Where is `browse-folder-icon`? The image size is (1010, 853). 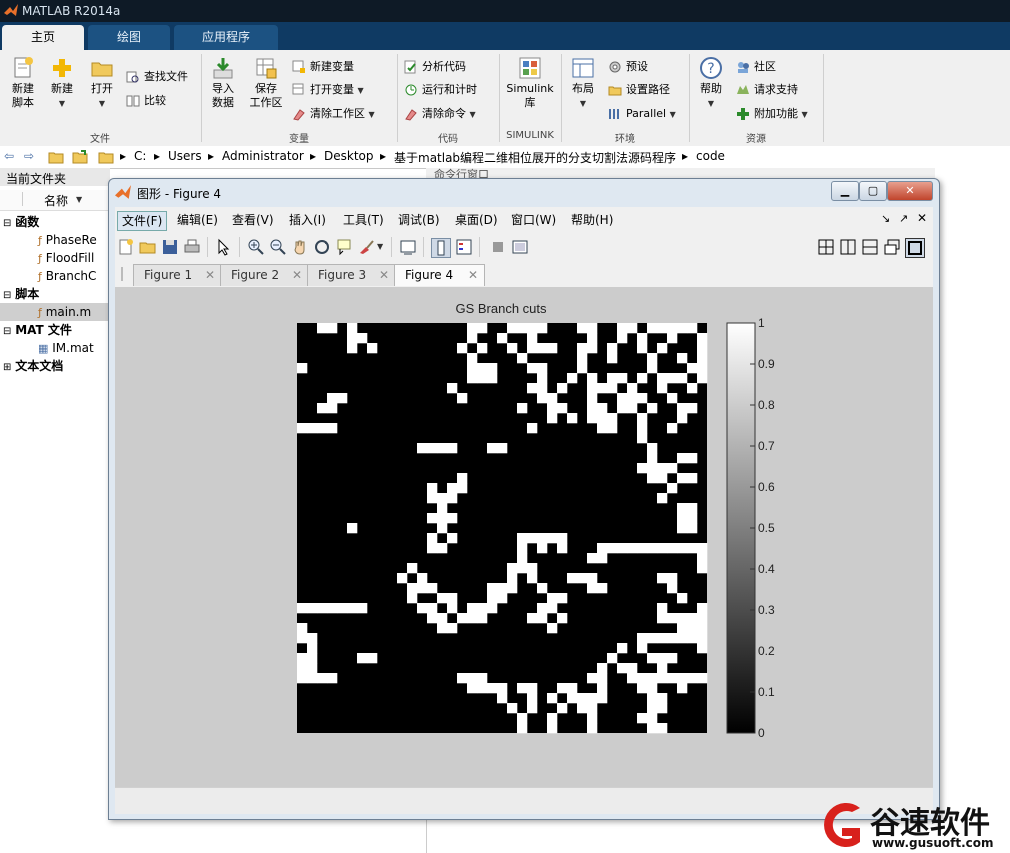
browse-folder-icon is located at coordinates (80, 157).